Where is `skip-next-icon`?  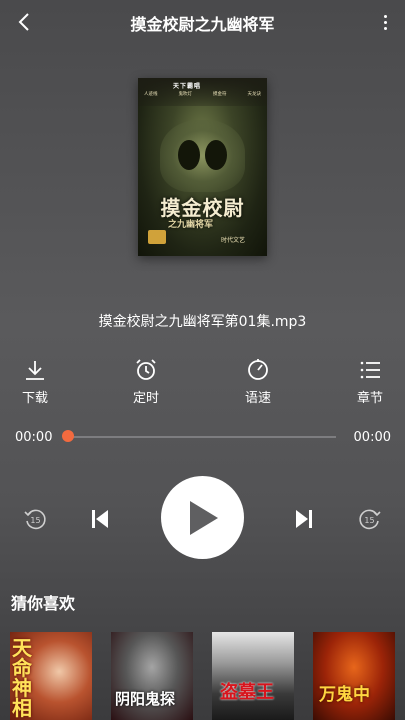
skip-next-icon is located at coordinates (304, 519).